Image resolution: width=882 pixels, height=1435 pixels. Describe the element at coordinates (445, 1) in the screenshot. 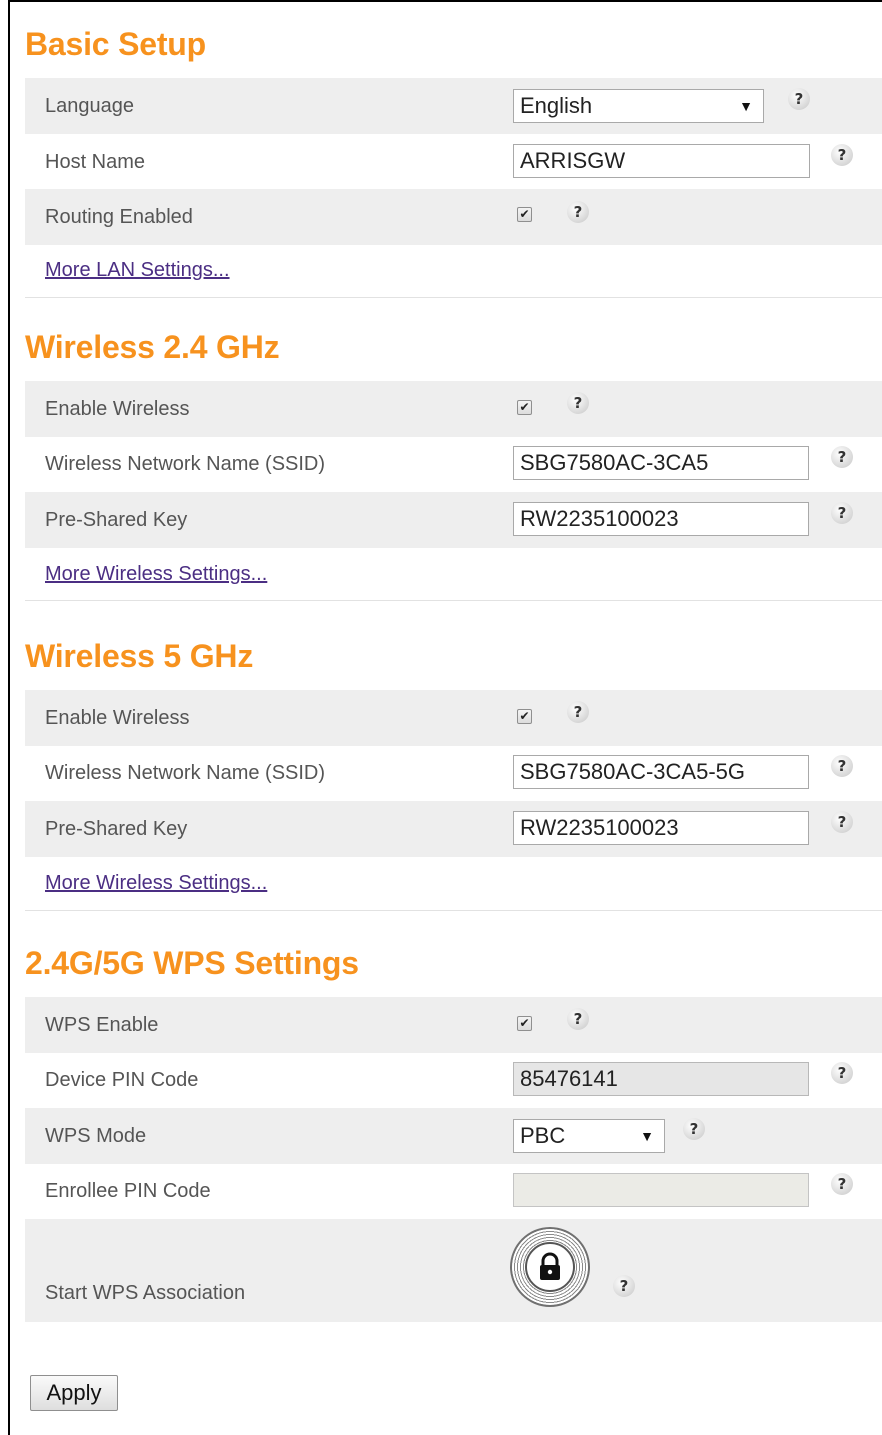

I see `window-top-border` at that location.